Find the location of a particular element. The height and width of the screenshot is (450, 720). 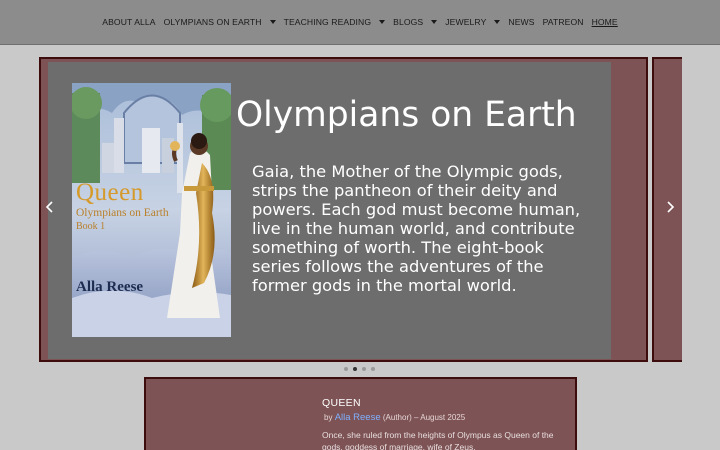

byline-by: by is located at coordinates (328, 417).